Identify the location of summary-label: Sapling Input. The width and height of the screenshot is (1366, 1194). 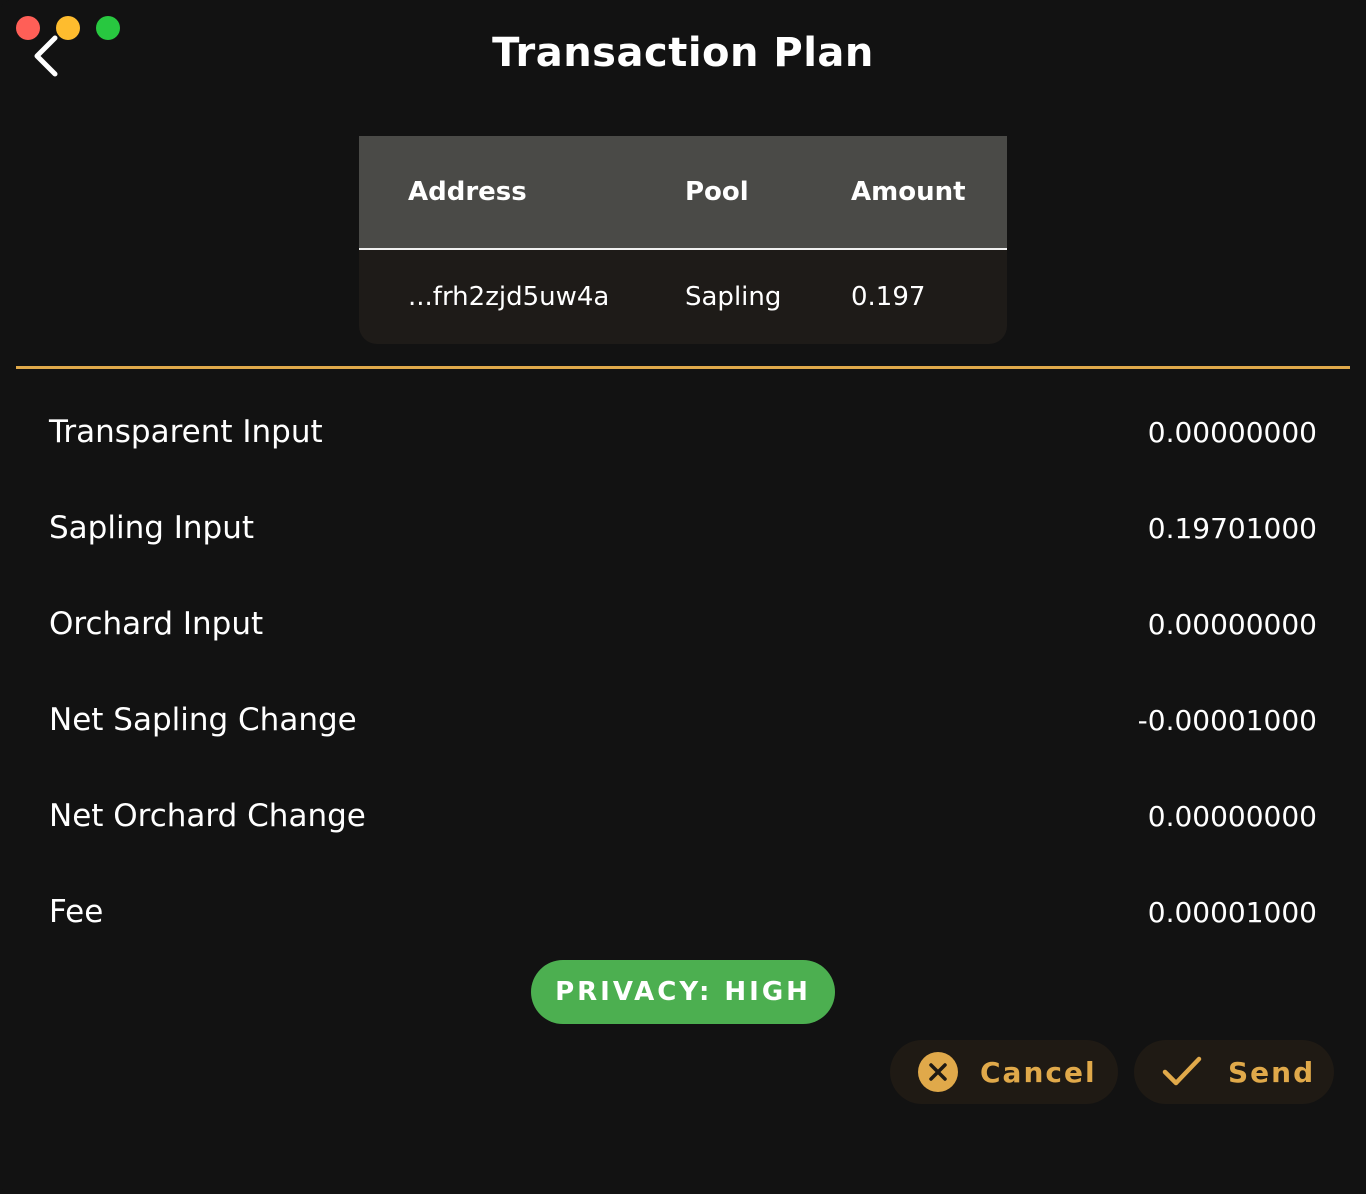
(152, 528).